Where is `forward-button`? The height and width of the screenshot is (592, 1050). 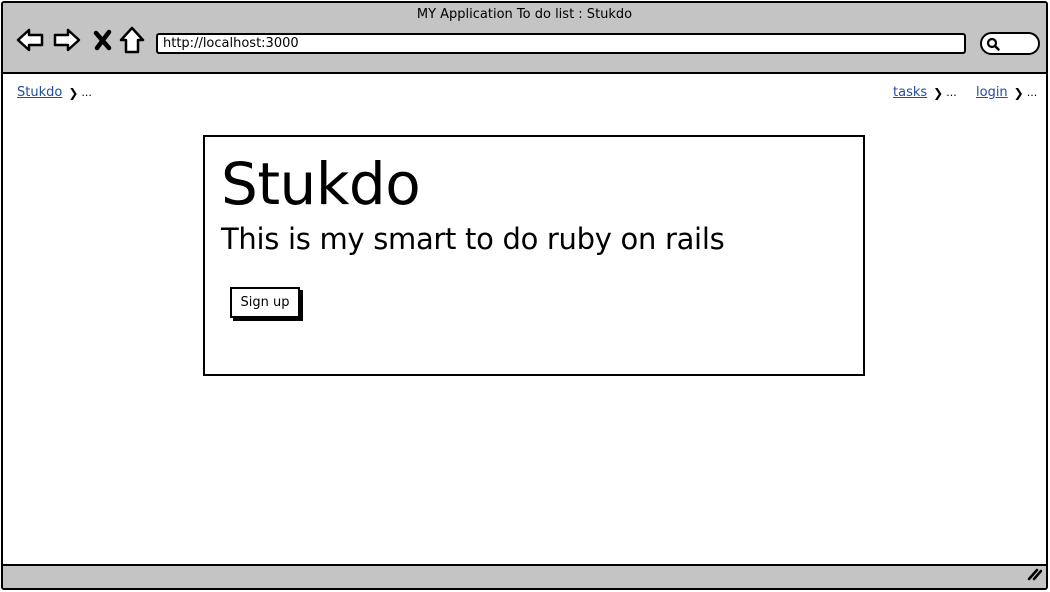 forward-button is located at coordinates (67, 40).